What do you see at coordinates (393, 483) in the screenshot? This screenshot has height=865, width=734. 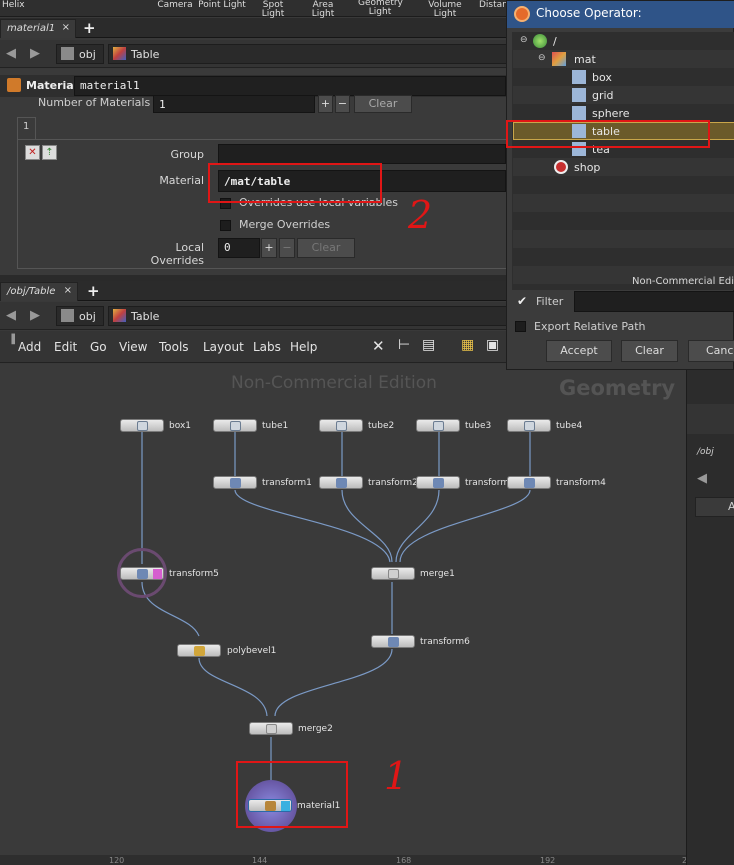 I see `node-label: transform2` at bounding box center [393, 483].